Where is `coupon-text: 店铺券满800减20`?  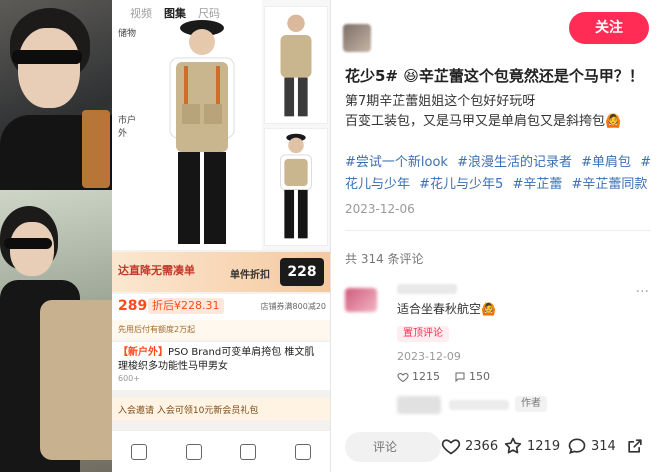 coupon-text: 店铺券满800减20 is located at coordinates (293, 306).